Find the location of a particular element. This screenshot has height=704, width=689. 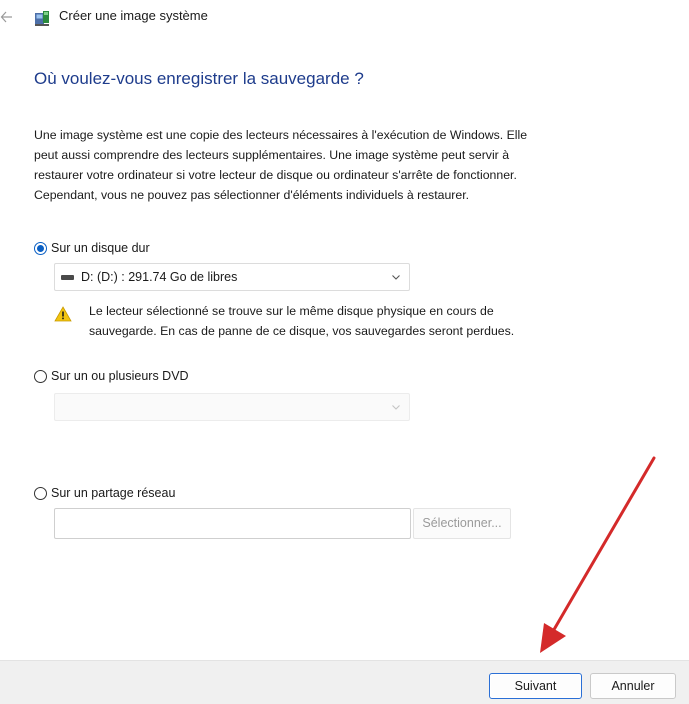

back-arrow-icon is located at coordinates (7, 17).